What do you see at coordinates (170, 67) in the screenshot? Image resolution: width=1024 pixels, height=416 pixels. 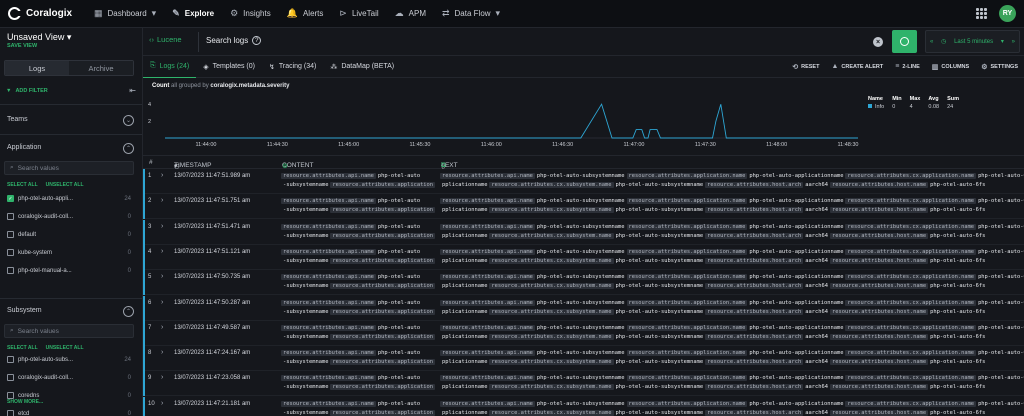 I see `tab-logs: ⎘ Logs (24)` at bounding box center [170, 67].